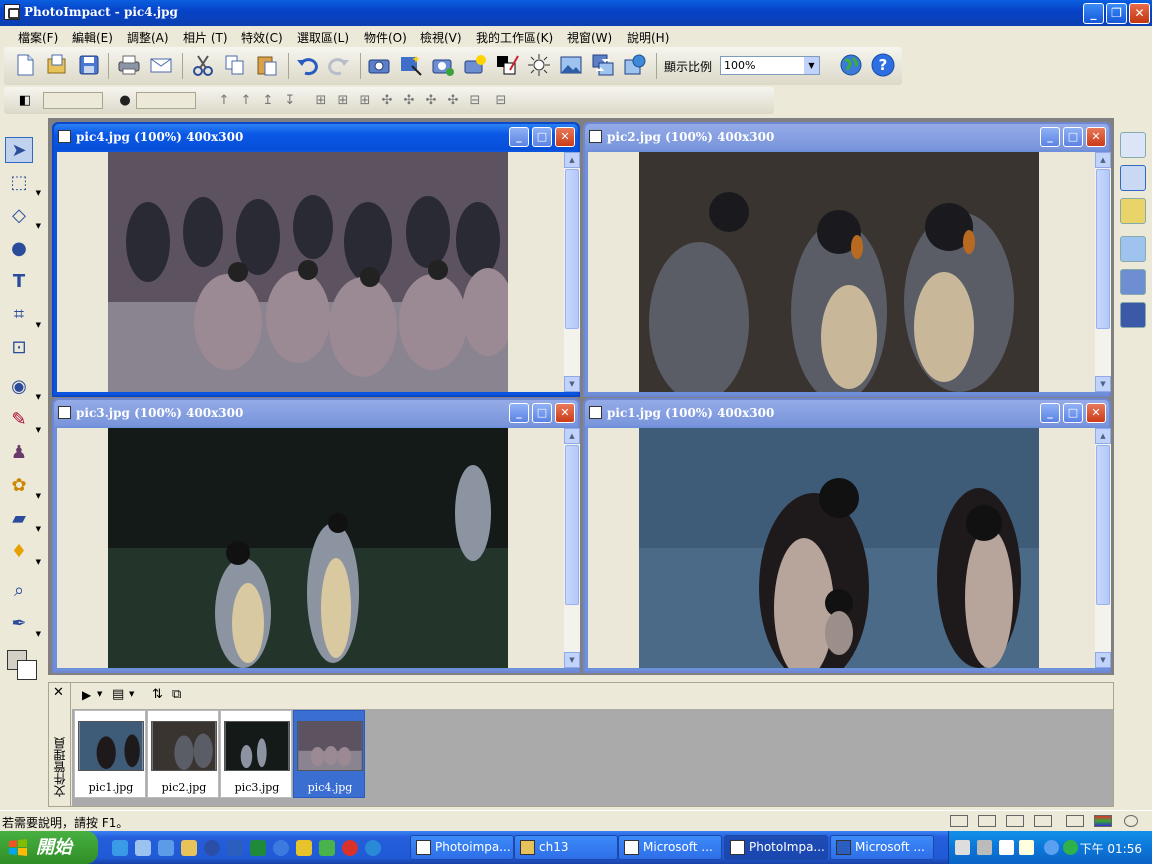 Image resolution: width=1152 pixels, height=864 pixels. I want to click on edge-spinner, so click(166, 100).